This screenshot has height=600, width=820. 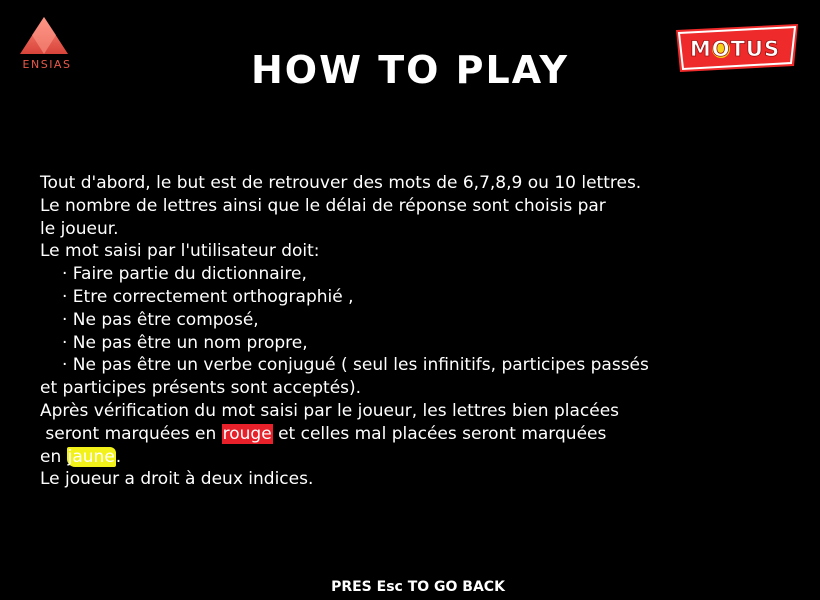 What do you see at coordinates (418, 587) in the screenshot?
I see `back-hint: PRES Esc TO GO BACK` at bounding box center [418, 587].